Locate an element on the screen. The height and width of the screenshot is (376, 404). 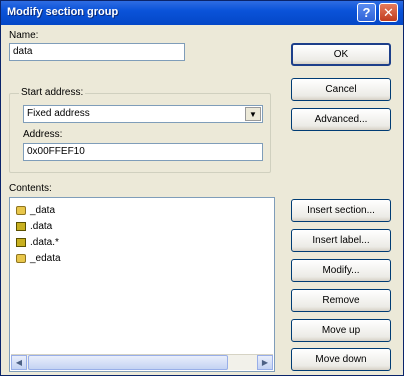
list-item-label: _edata is located at coordinates (45, 258).